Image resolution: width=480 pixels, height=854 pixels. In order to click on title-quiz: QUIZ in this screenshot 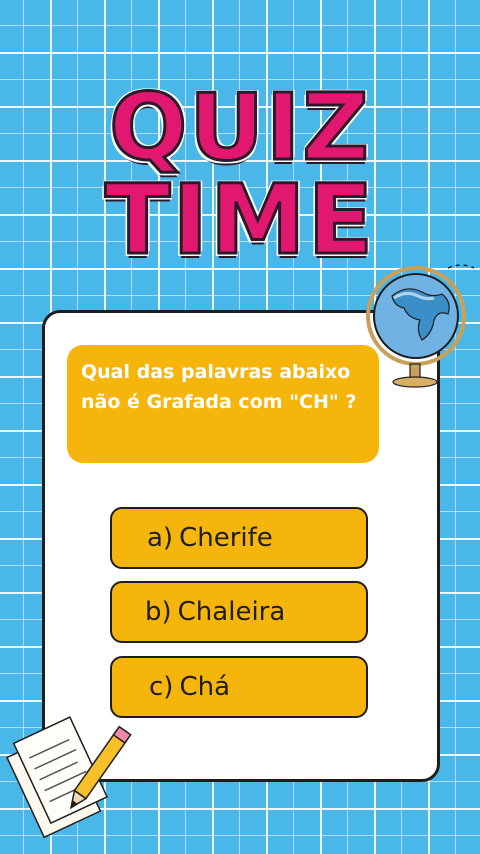, I will do `click(239, 127)`.